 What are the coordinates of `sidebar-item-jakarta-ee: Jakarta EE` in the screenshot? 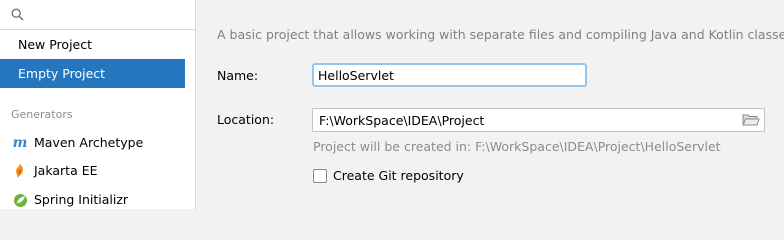 It's located at (97, 171).